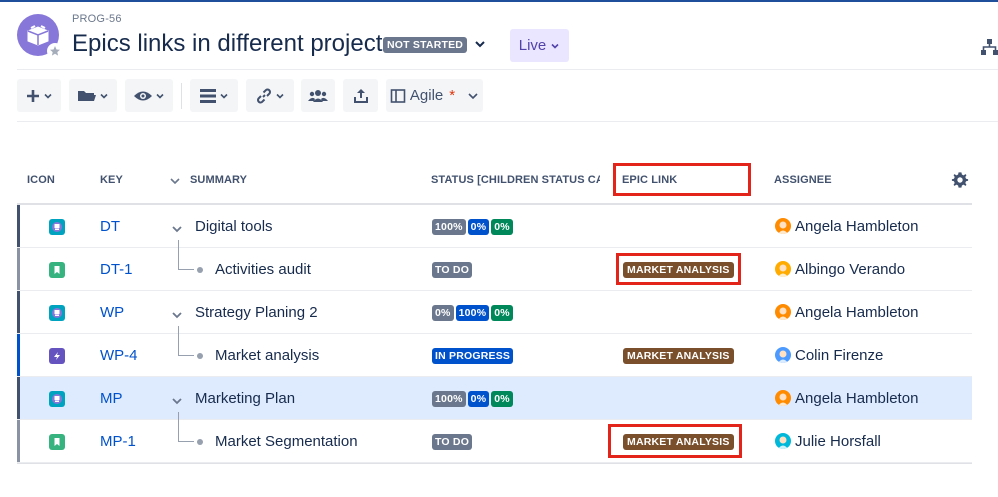 This screenshot has height=497, width=998. What do you see at coordinates (41, 180) in the screenshot?
I see `column-header-icon: ICON` at bounding box center [41, 180].